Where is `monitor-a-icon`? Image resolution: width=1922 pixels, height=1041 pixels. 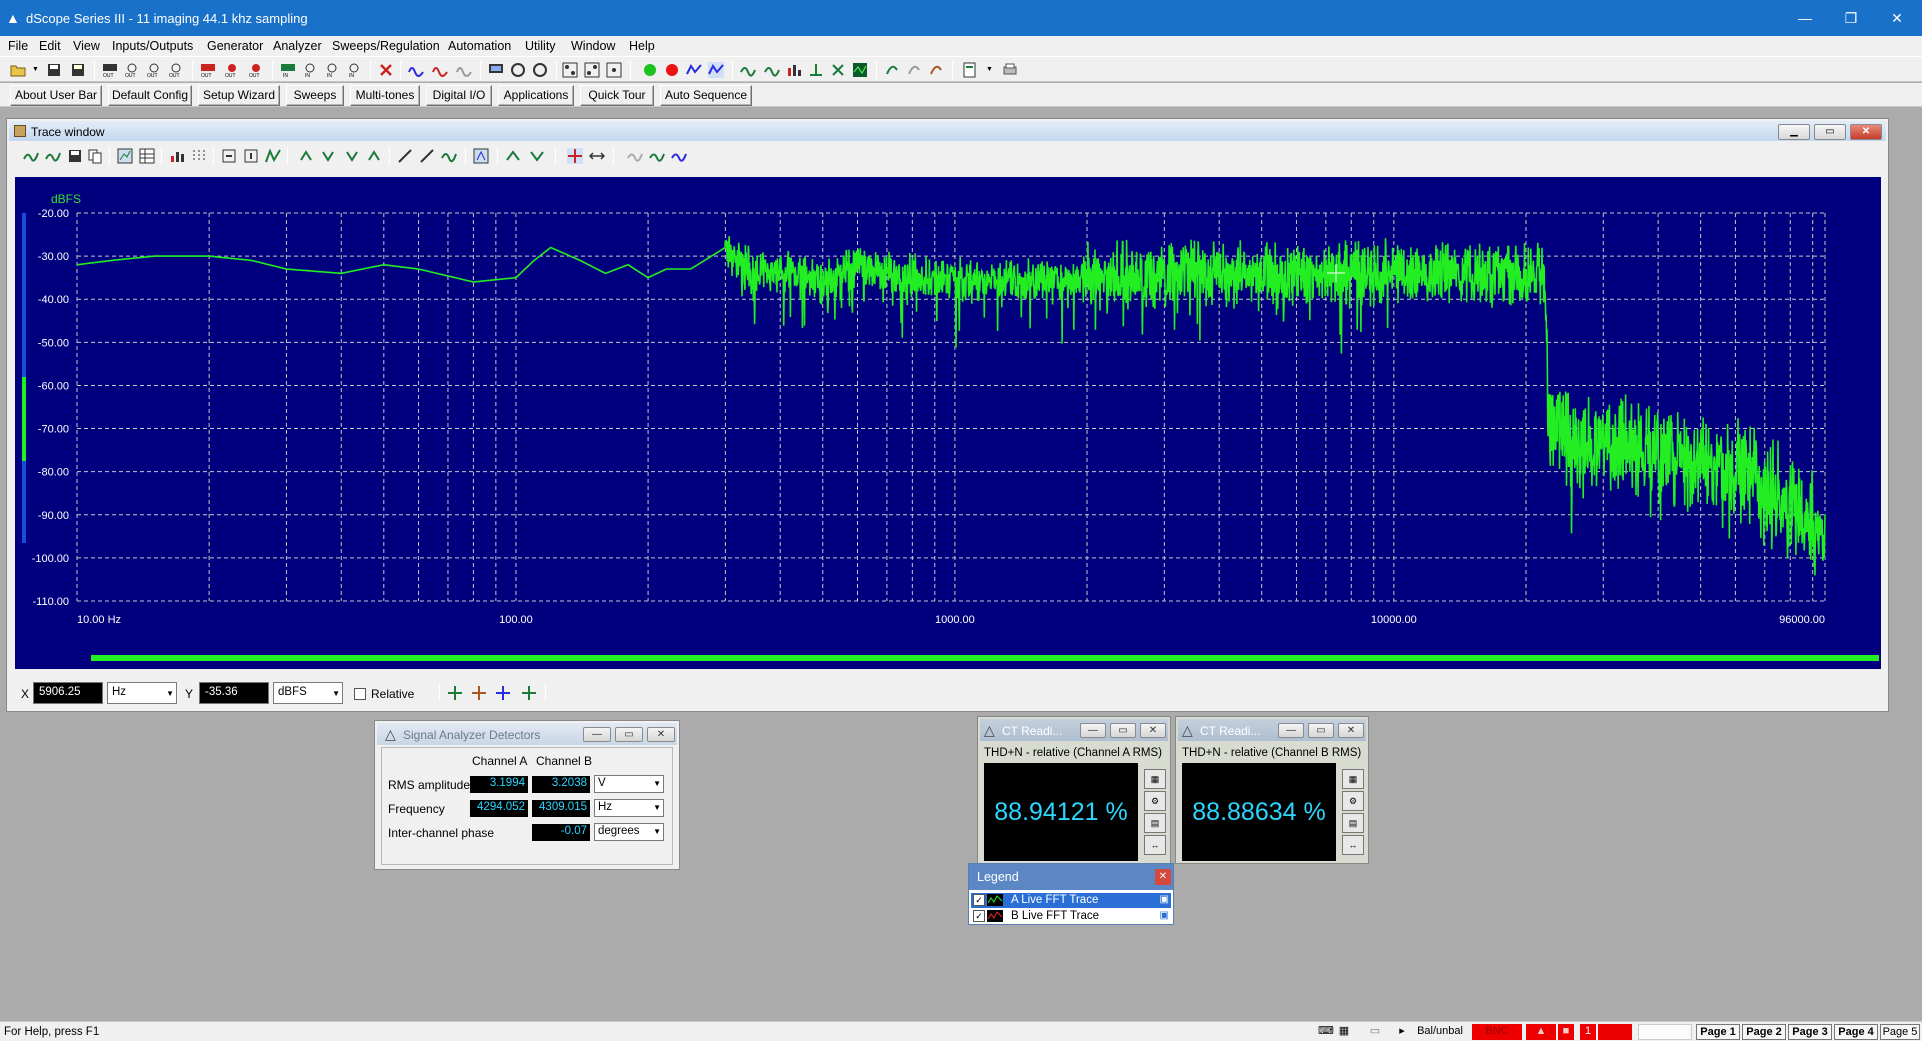
monitor-a-icon is located at coordinates (496, 70).